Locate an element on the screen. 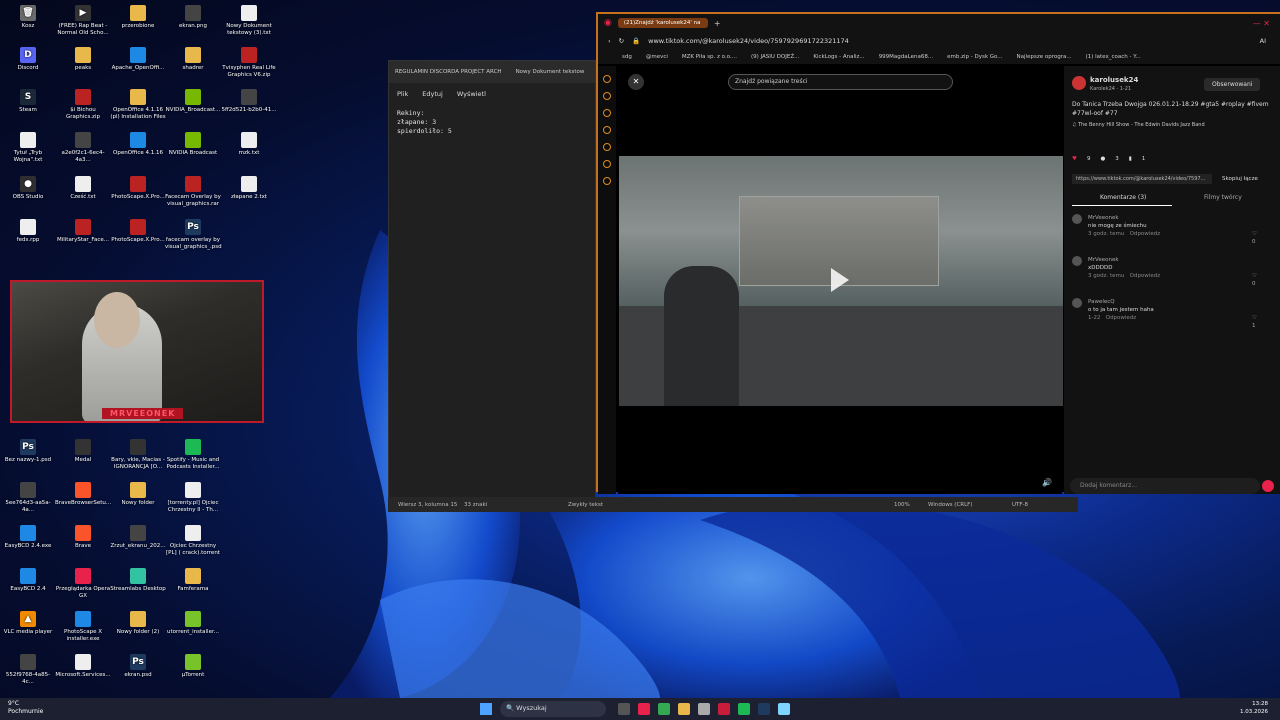 This screenshot has width=1280, height=720. send-icon is located at coordinates (1268, 486).